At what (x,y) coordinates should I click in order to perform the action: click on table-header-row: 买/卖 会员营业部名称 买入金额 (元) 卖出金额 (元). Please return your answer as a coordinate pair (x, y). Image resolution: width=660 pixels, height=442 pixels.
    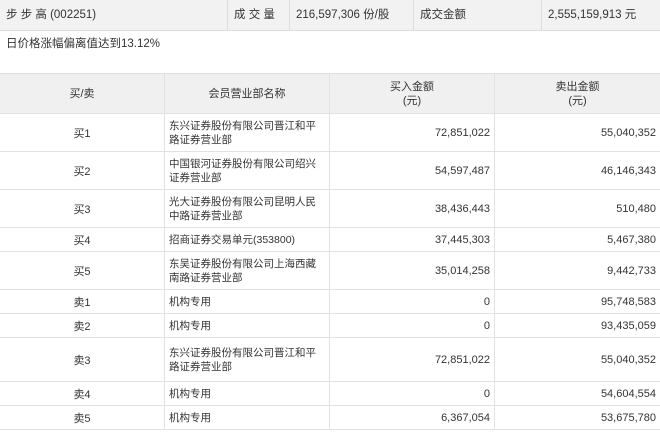
    Looking at the image, I should click on (330, 94).